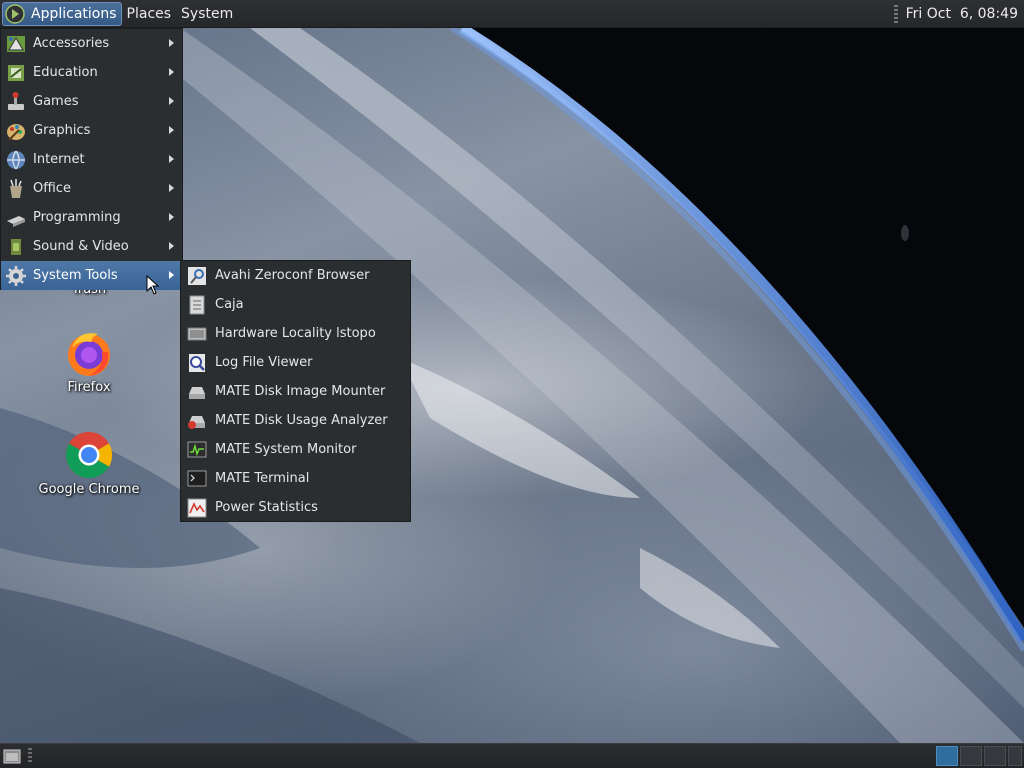 This screenshot has width=1024, height=768. I want to click on avahi-icon, so click(197, 275).